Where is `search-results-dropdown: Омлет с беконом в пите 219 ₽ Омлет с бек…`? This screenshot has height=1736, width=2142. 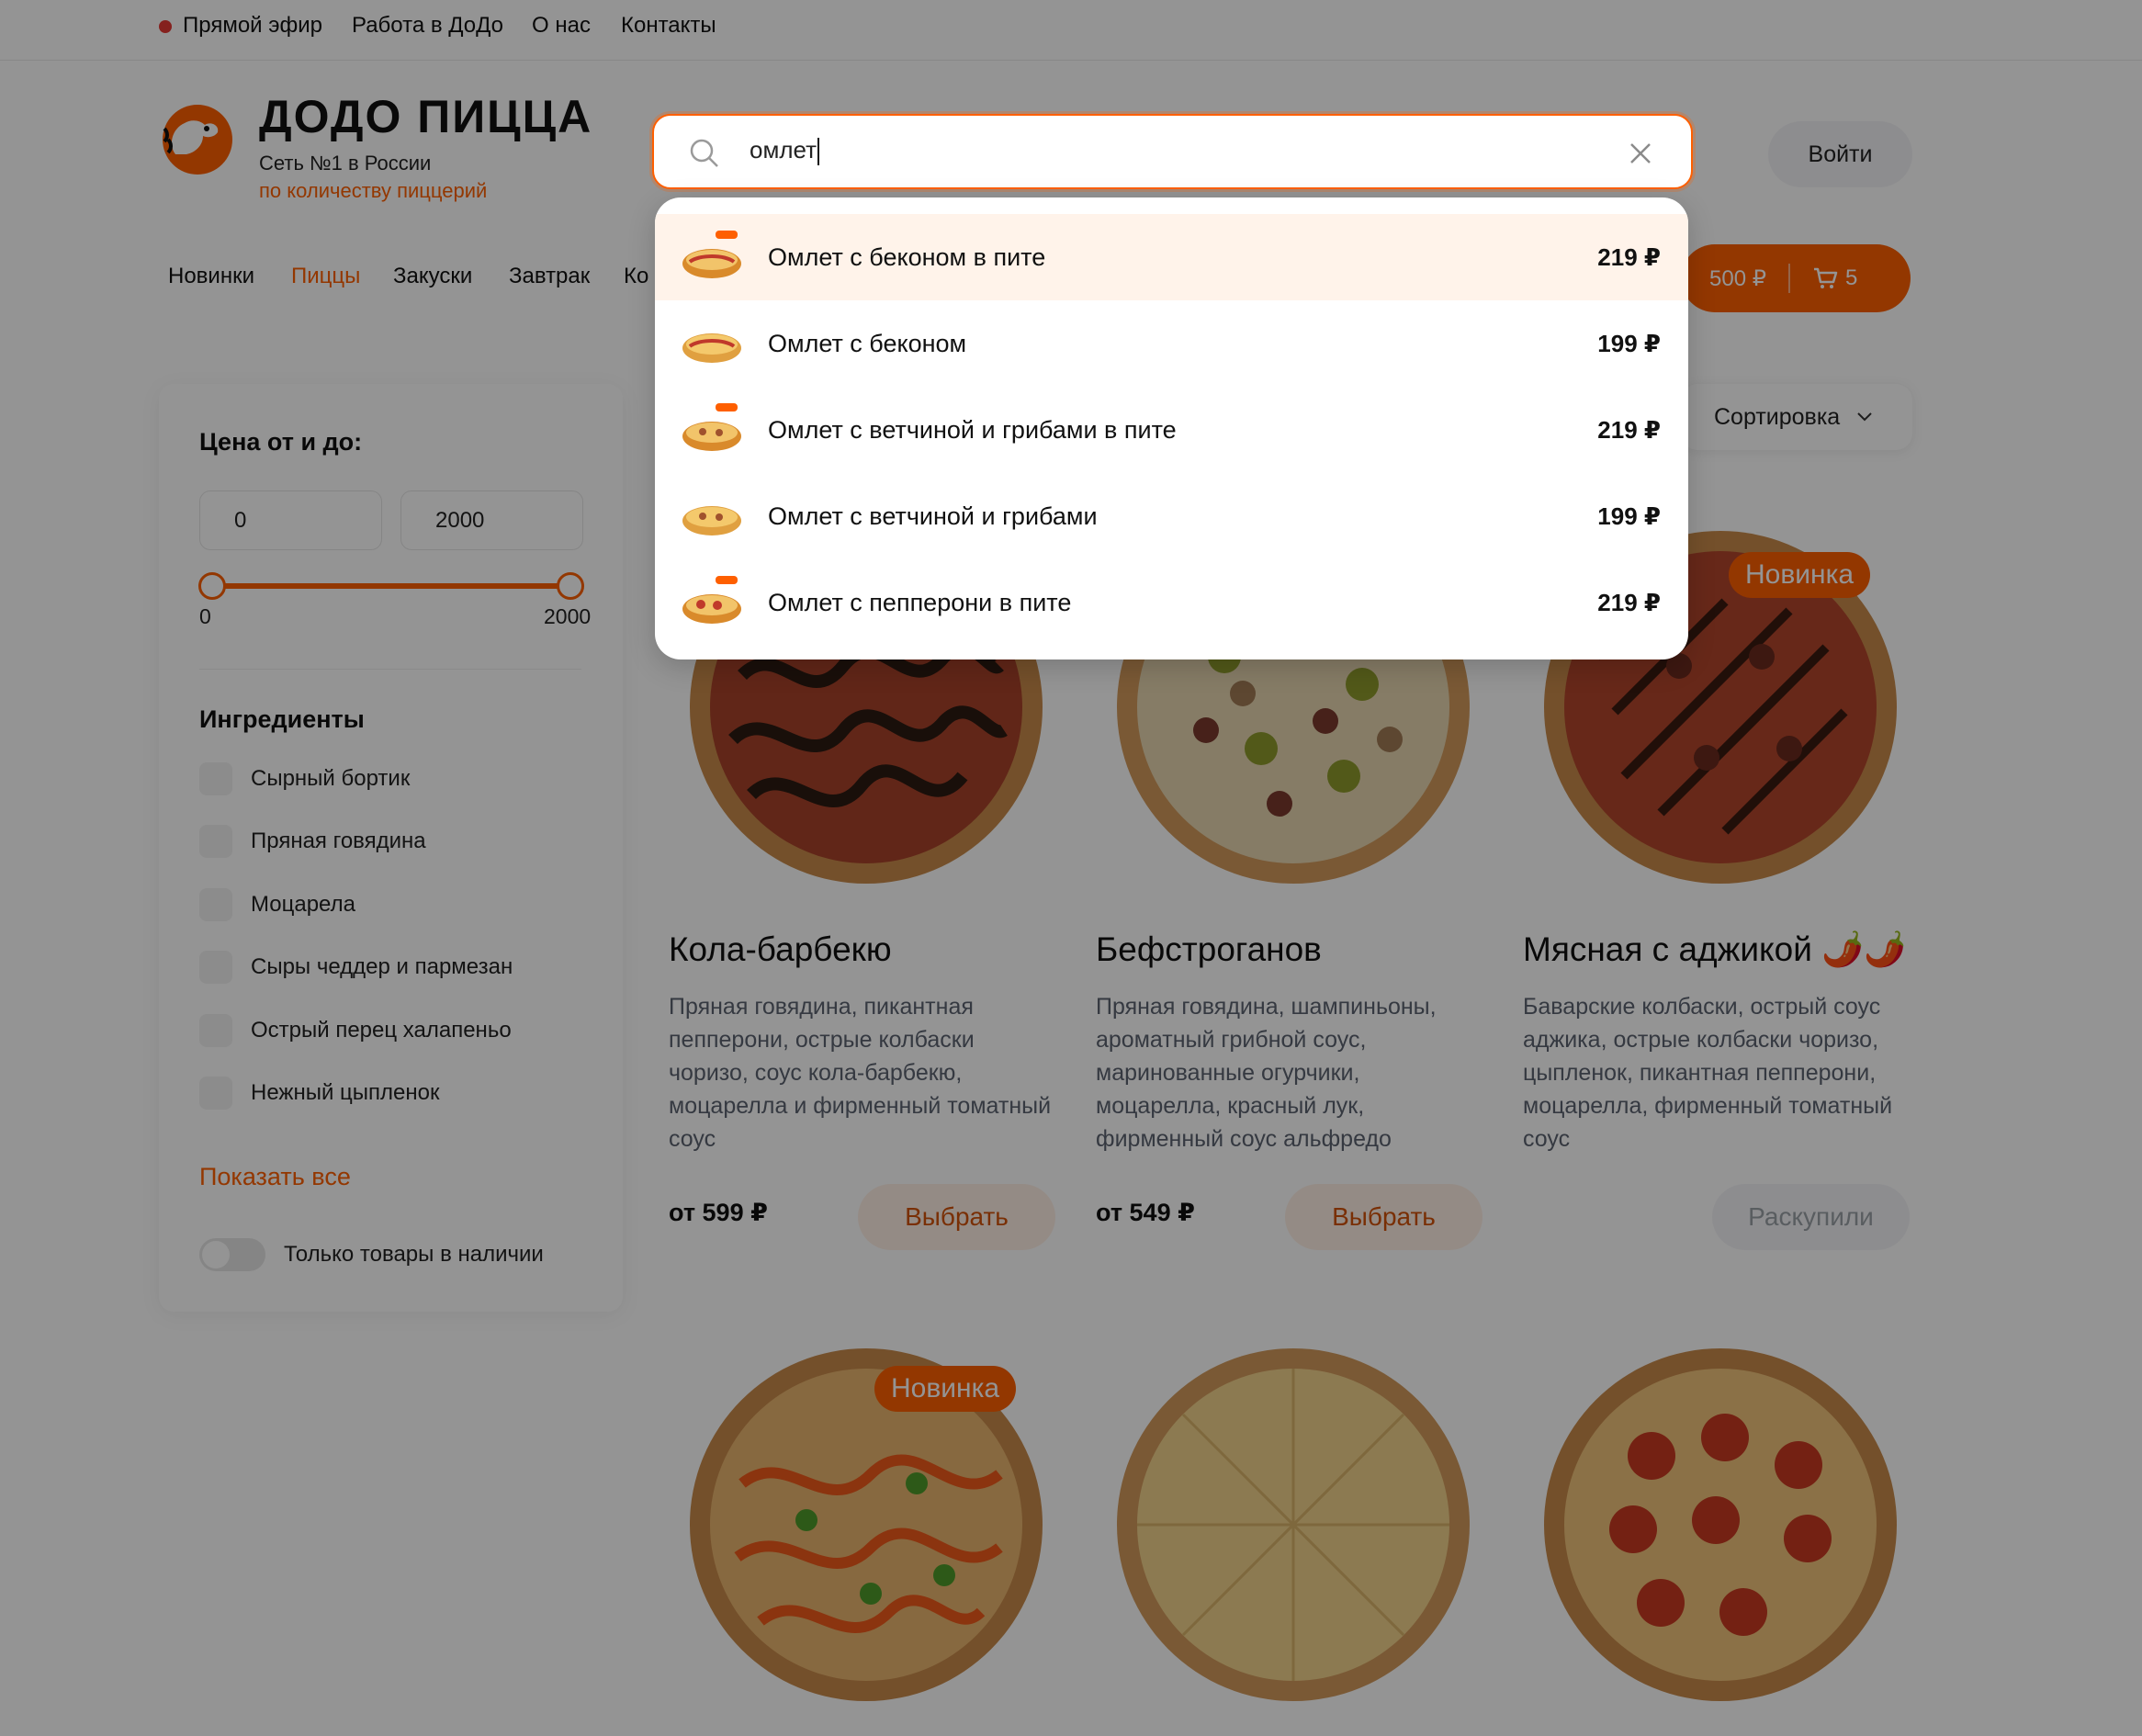 search-results-dropdown: Омлет с беконом в пите 219 ₽ Омлет с бек… is located at coordinates (1171, 428).